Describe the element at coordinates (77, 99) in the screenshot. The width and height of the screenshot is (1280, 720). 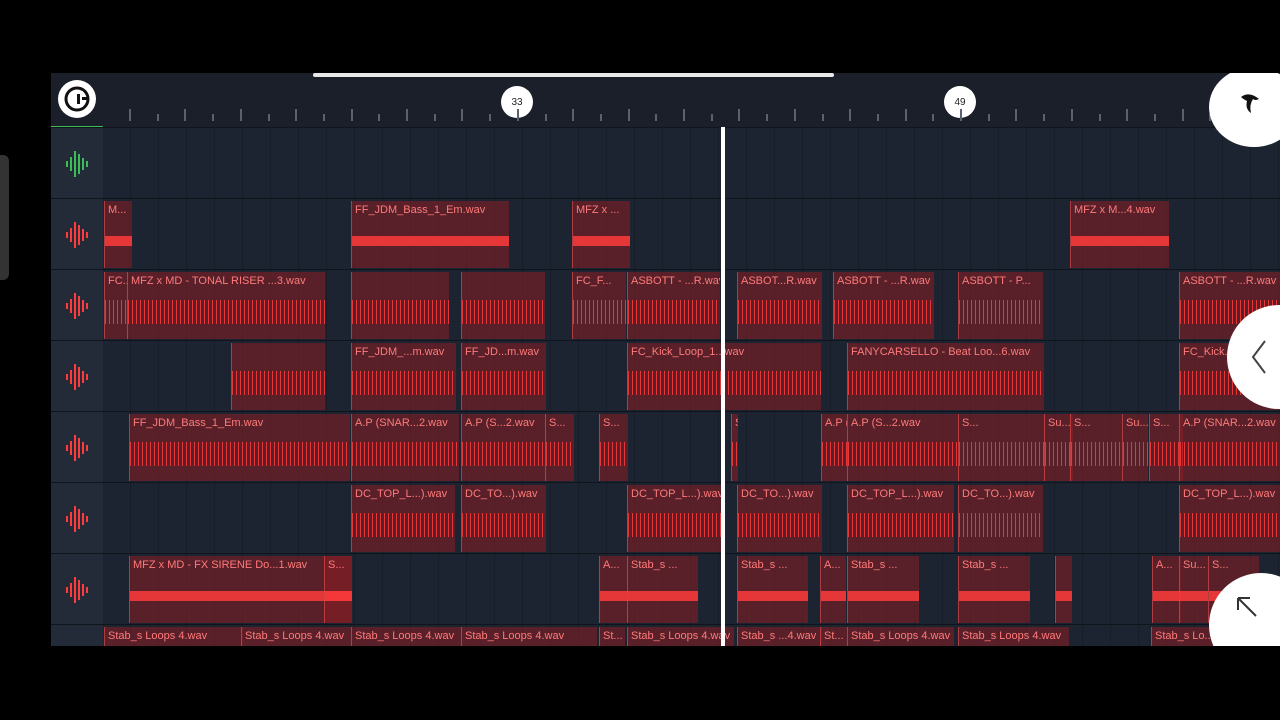
I see `fl-logo-button` at that location.